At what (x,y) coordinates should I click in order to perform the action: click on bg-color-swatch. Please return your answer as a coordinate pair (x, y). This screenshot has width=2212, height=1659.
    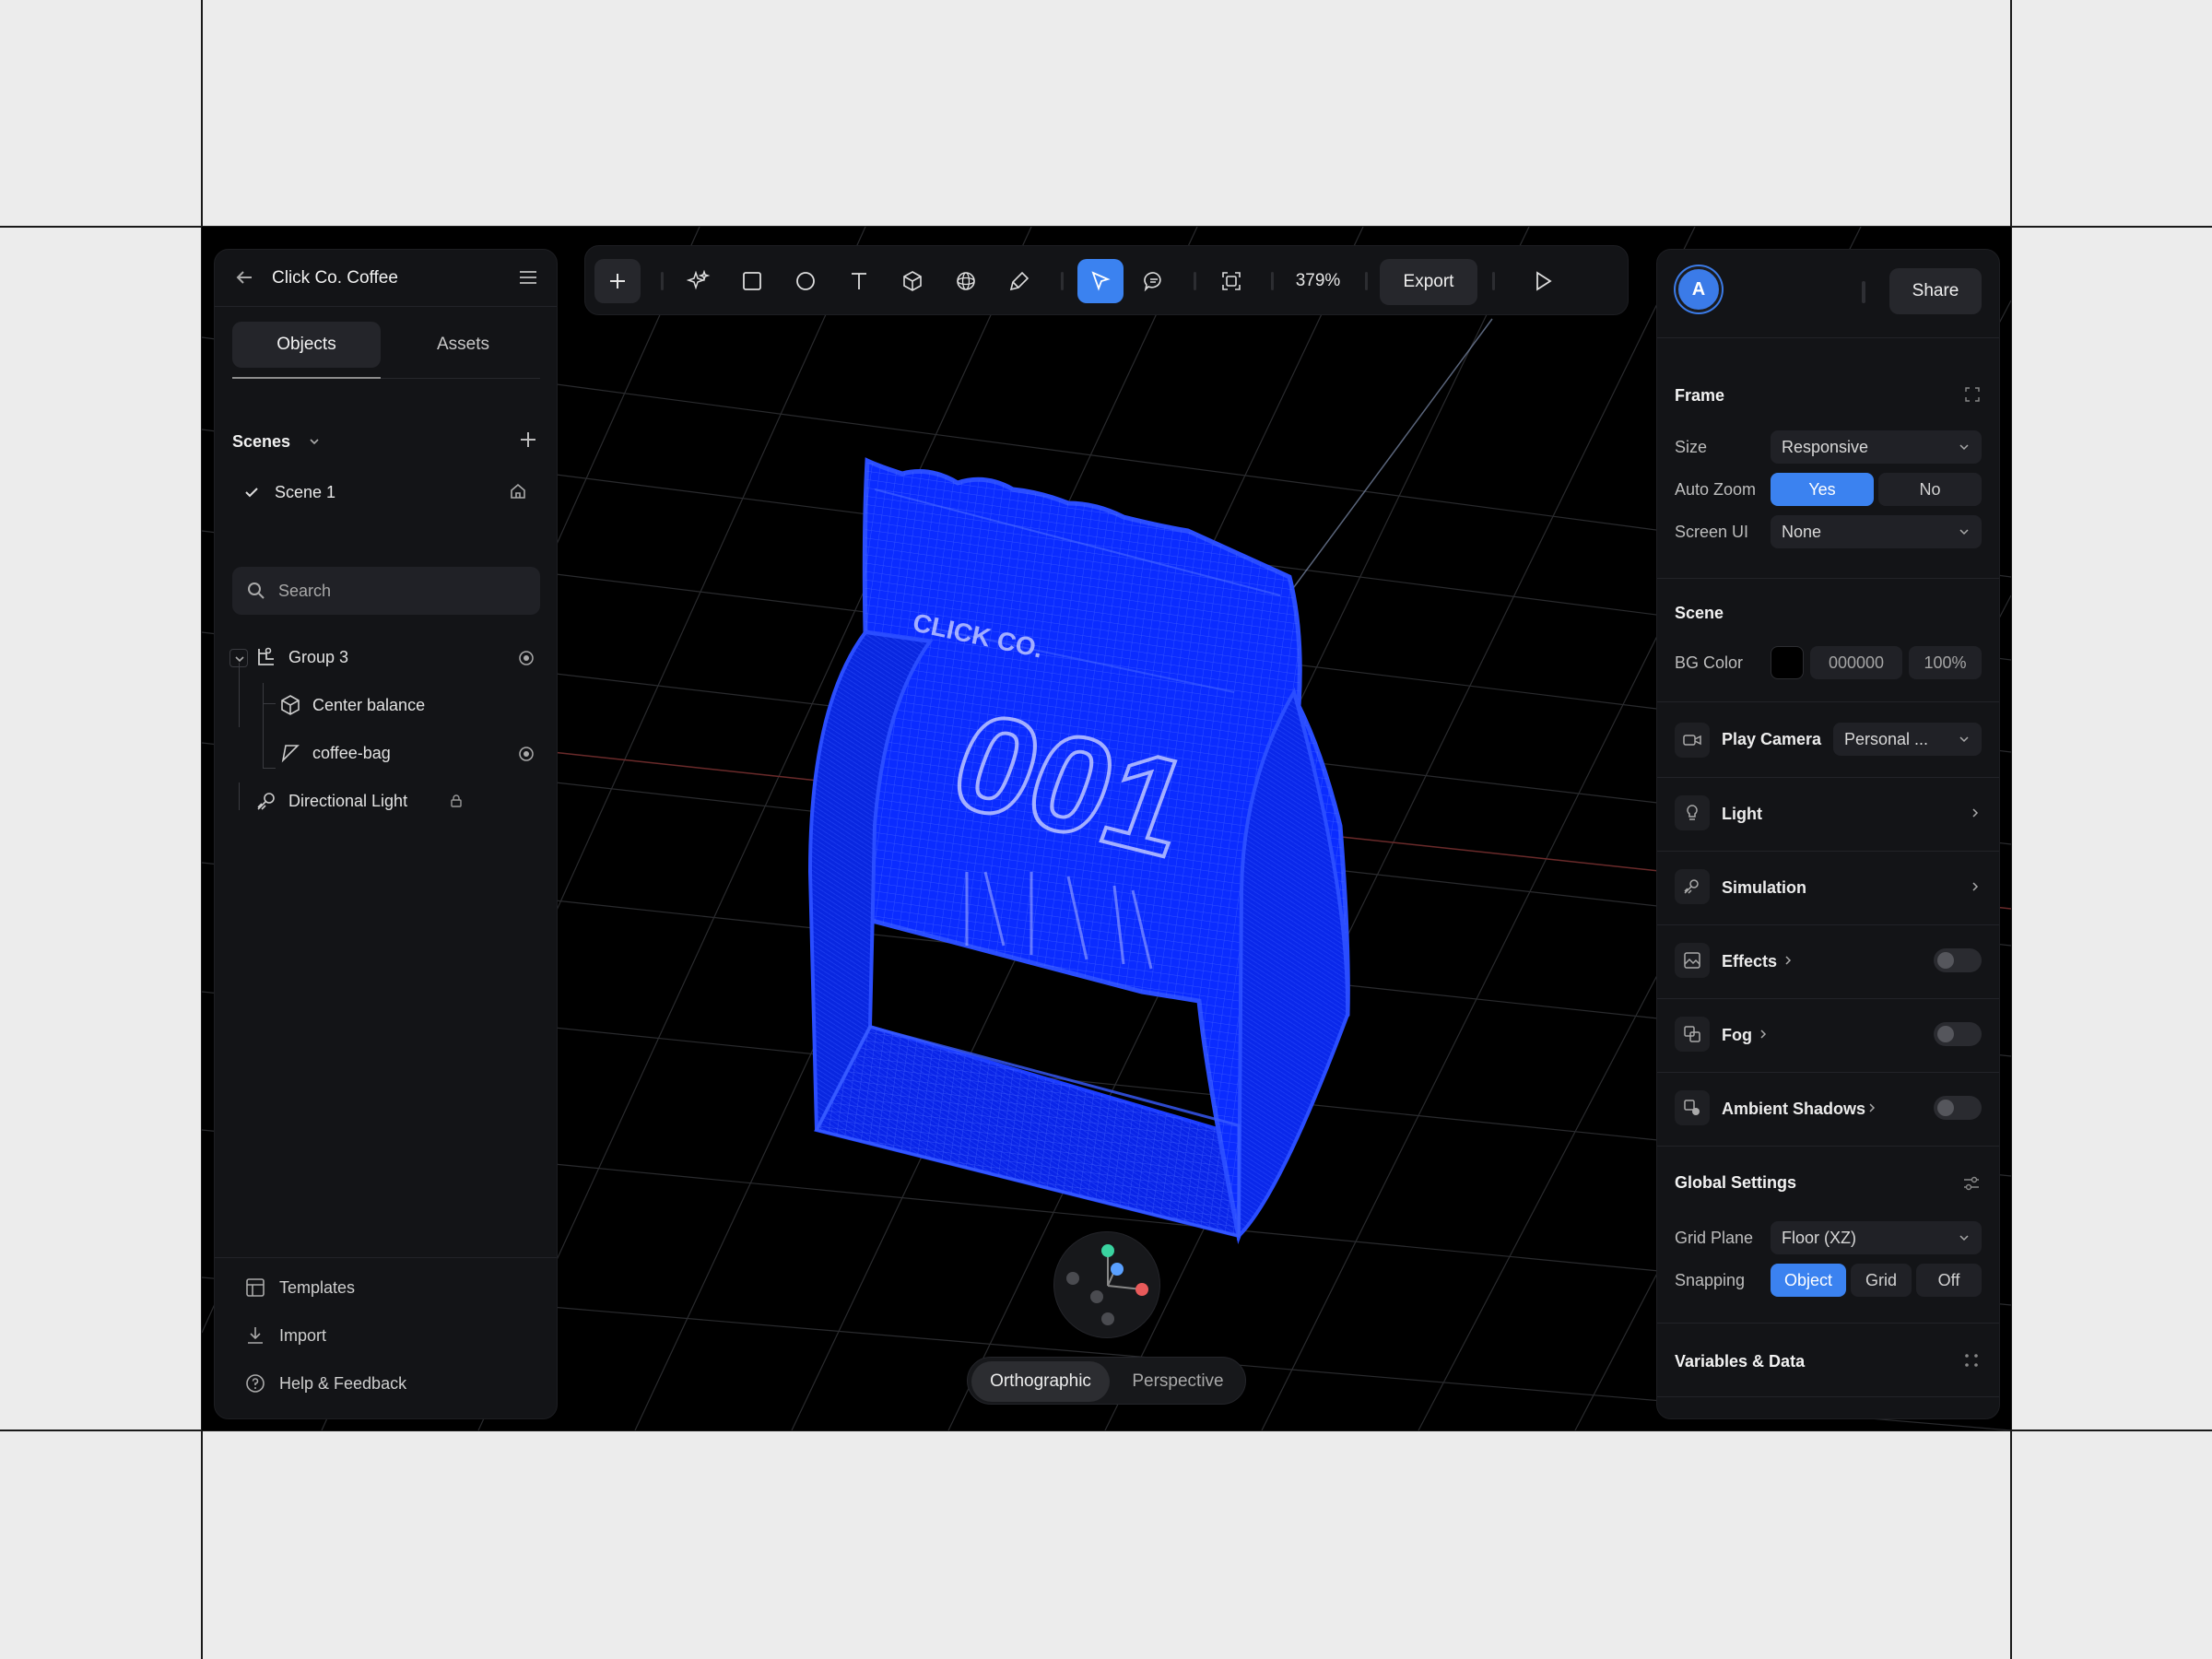
    Looking at the image, I should click on (1787, 662).